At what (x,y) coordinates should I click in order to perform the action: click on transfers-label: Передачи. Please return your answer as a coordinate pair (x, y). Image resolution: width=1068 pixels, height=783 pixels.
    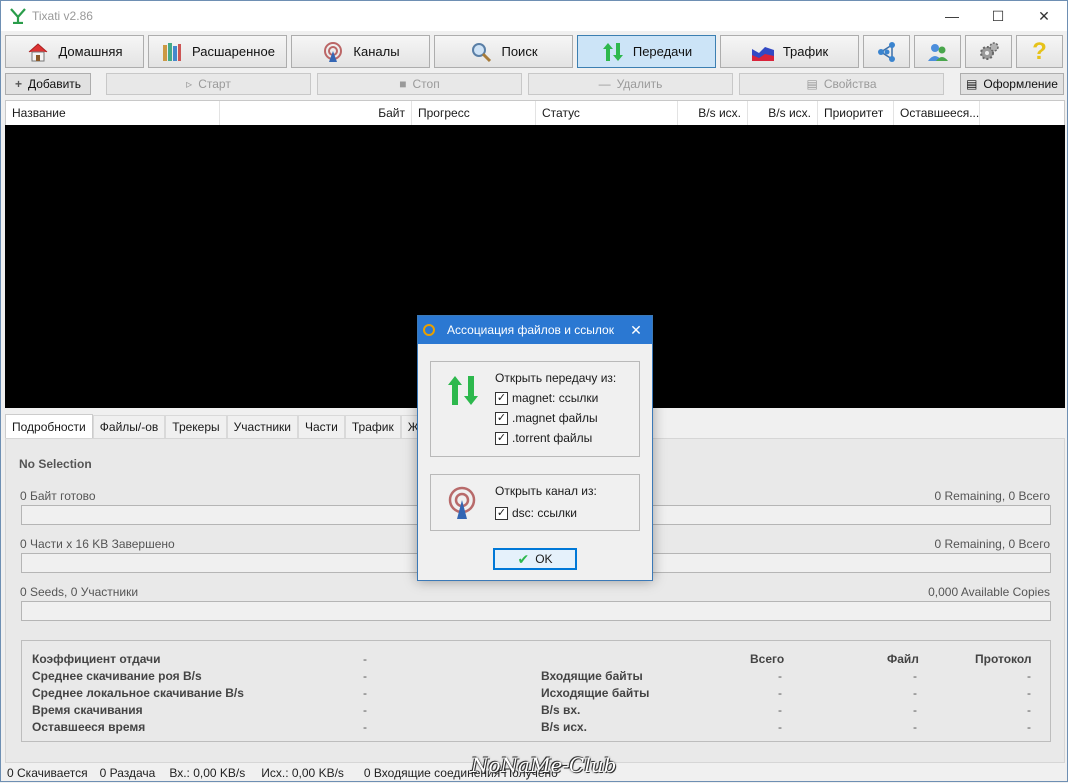
    Looking at the image, I should click on (662, 51).